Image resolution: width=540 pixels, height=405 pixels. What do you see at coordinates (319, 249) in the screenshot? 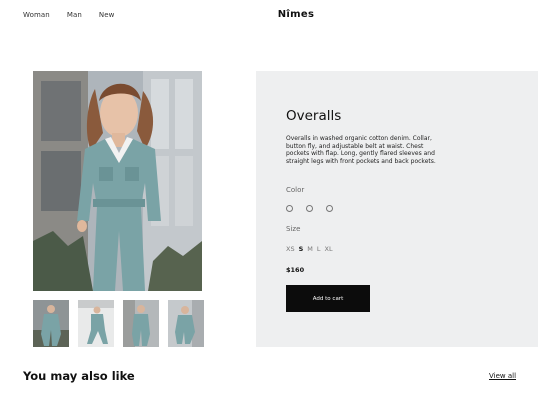
I see `size-option-l: L` at bounding box center [319, 249].